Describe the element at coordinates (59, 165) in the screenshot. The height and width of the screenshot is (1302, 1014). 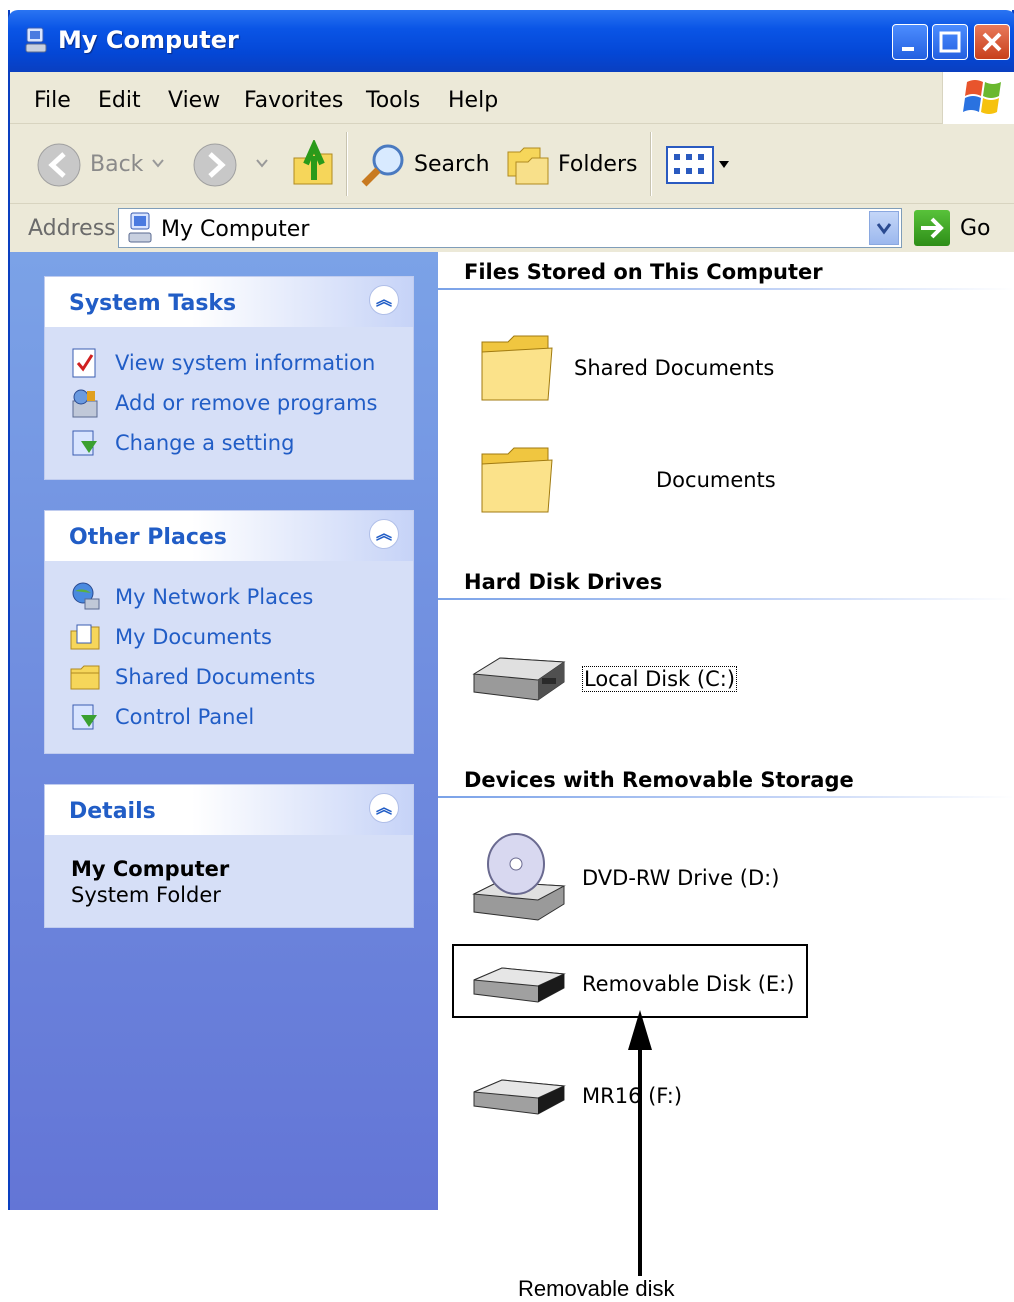
I see `back-arrow-icon` at that location.